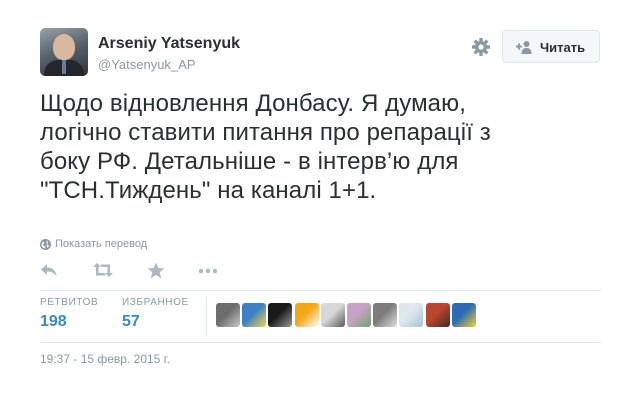 This screenshot has width=641, height=402. Describe the element at coordinates (51, 271) in the screenshot. I see `reply-icon` at that location.